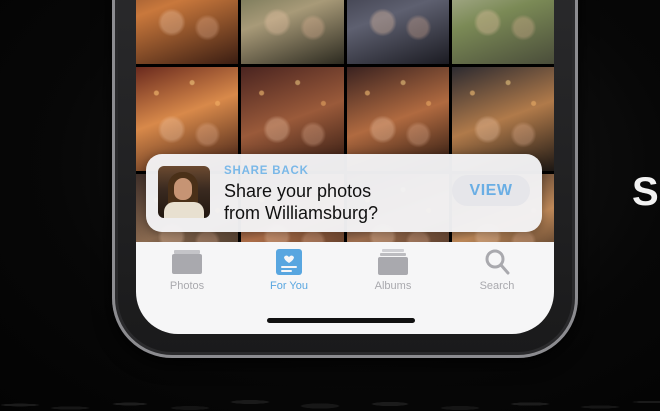 Image resolution: width=660 pixels, height=411 pixels. What do you see at coordinates (497, 262) in the screenshot?
I see `search-icon` at bounding box center [497, 262].